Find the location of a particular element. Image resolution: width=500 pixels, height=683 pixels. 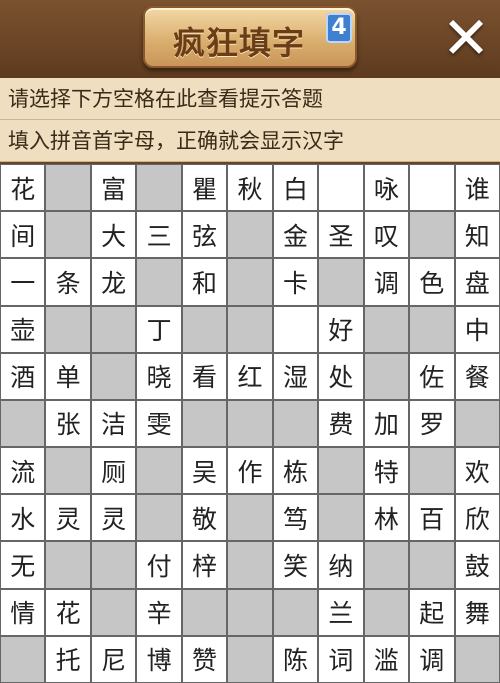

letter-cell: 纳 is located at coordinates (341, 565).